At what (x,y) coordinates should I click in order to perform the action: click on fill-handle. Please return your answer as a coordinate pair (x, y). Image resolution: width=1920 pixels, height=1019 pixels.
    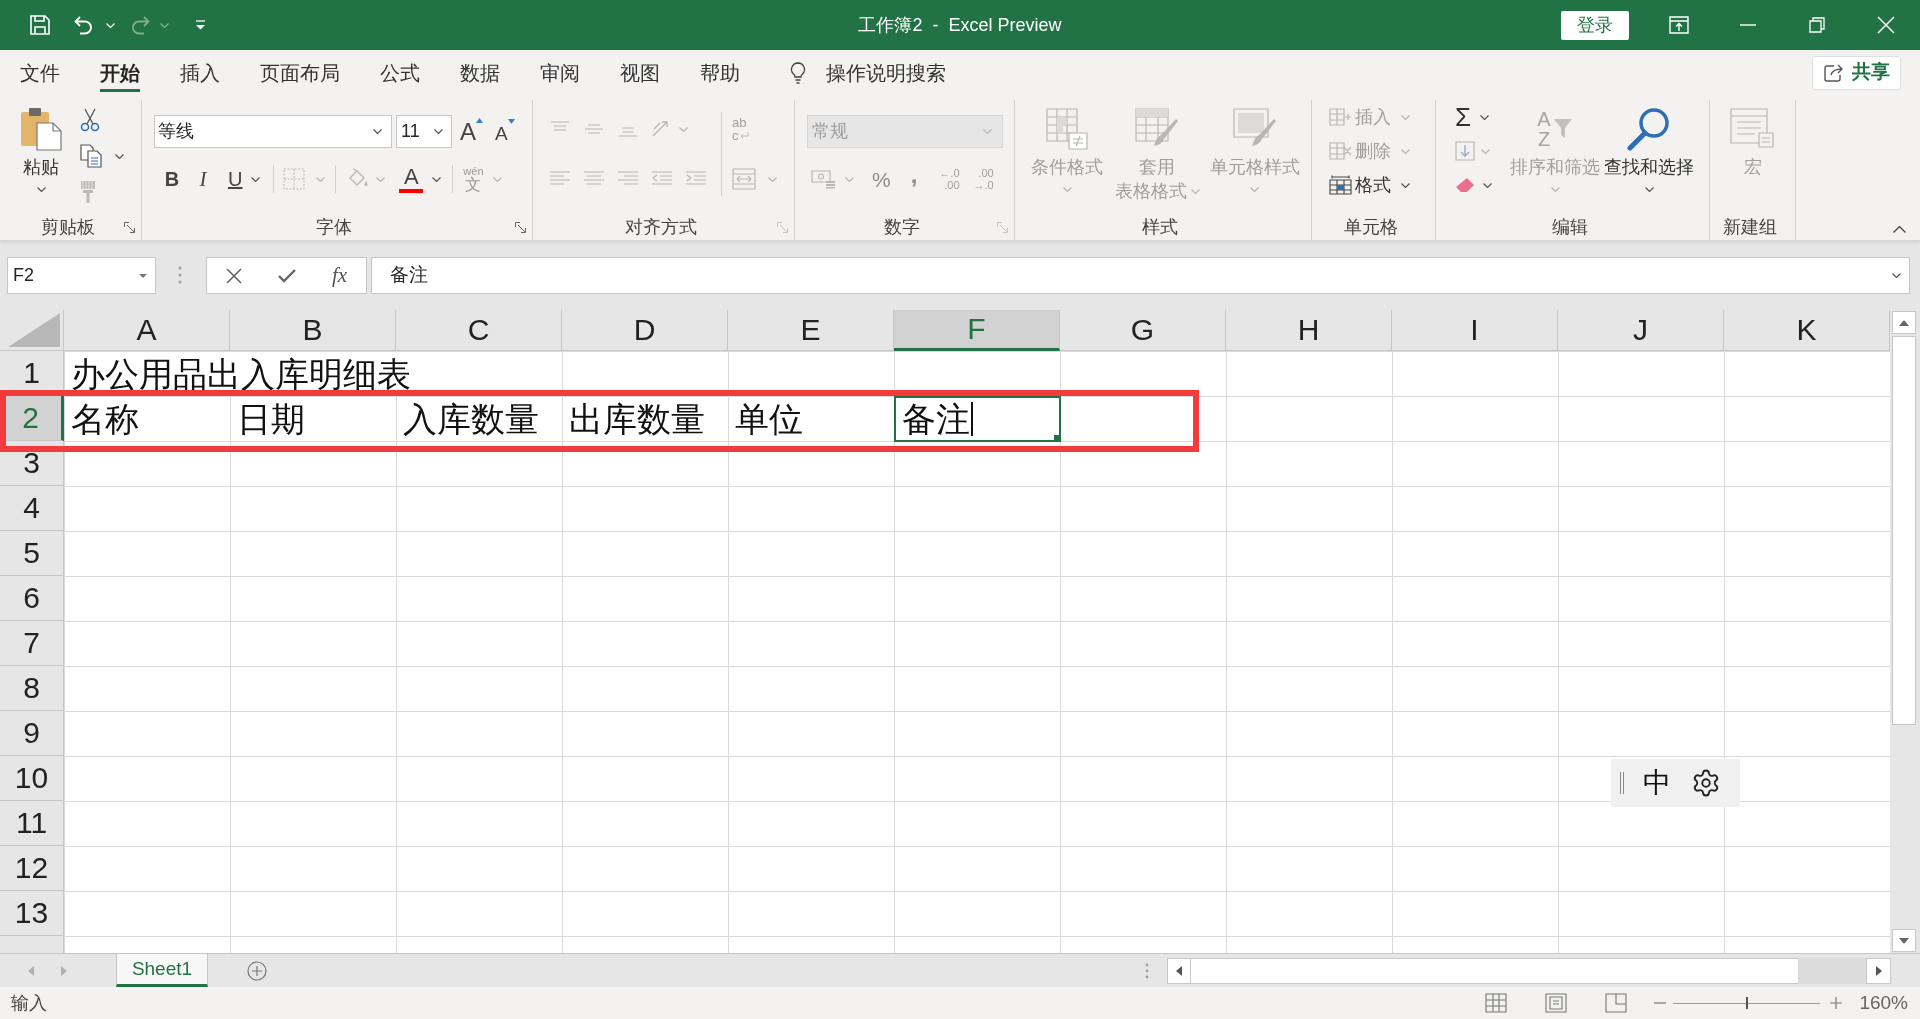
    Looking at the image, I should click on (1056, 437).